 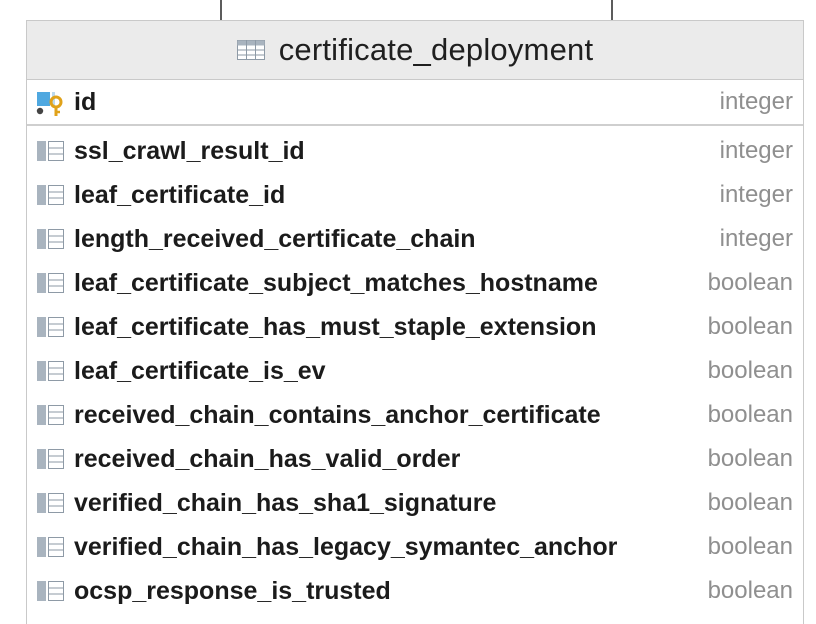 What do you see at coordinates (275, 238) in the screenshot?
I see `column-name: length_received_certificate_chain` at bounding box center [275, 238].